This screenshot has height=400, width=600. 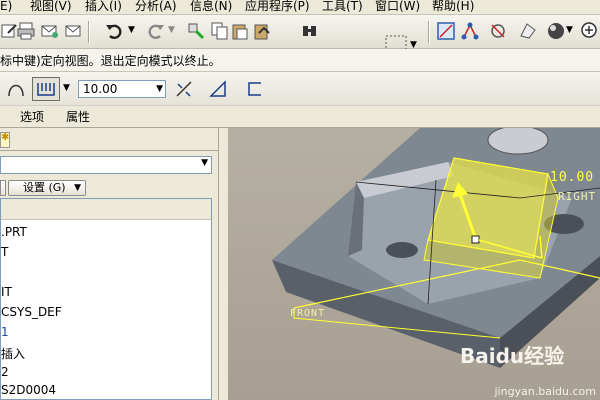 What do you see at coordinates (220, 31) in the screenshot?
I see `copy-icon` at bounding box center [220, 31].